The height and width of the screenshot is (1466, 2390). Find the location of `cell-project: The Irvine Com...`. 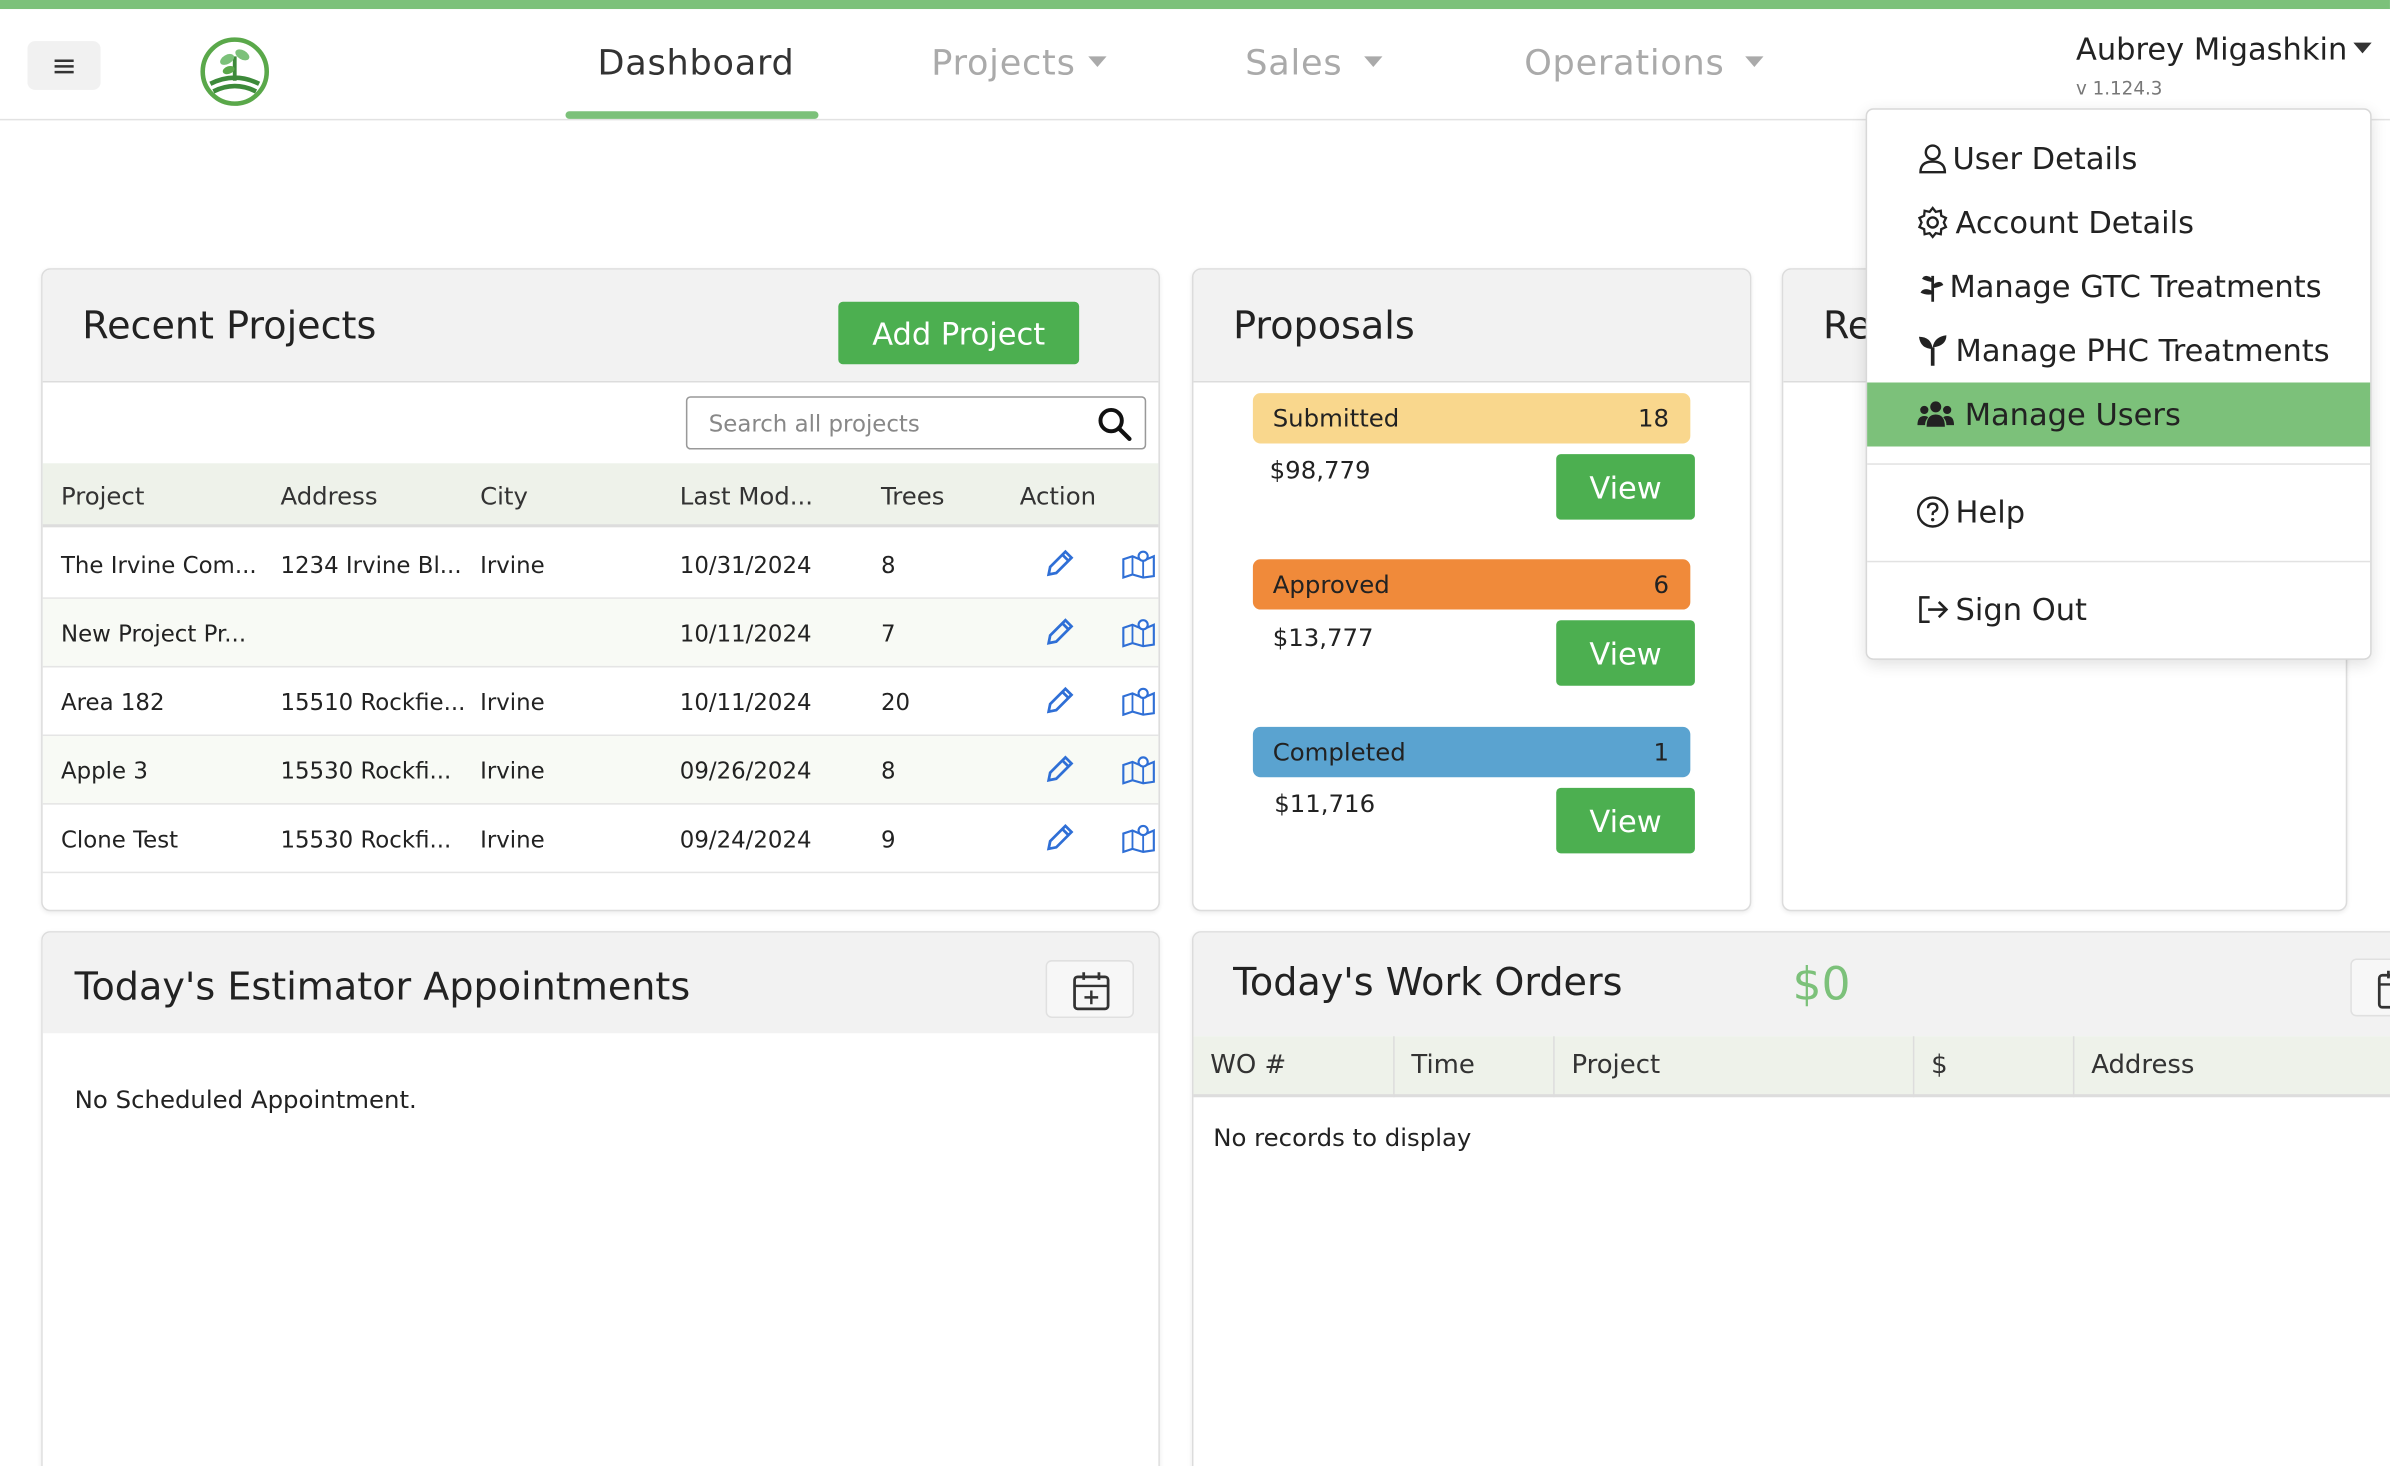

cell-project: The Irvine Com... is located at coordinates (159, 565).